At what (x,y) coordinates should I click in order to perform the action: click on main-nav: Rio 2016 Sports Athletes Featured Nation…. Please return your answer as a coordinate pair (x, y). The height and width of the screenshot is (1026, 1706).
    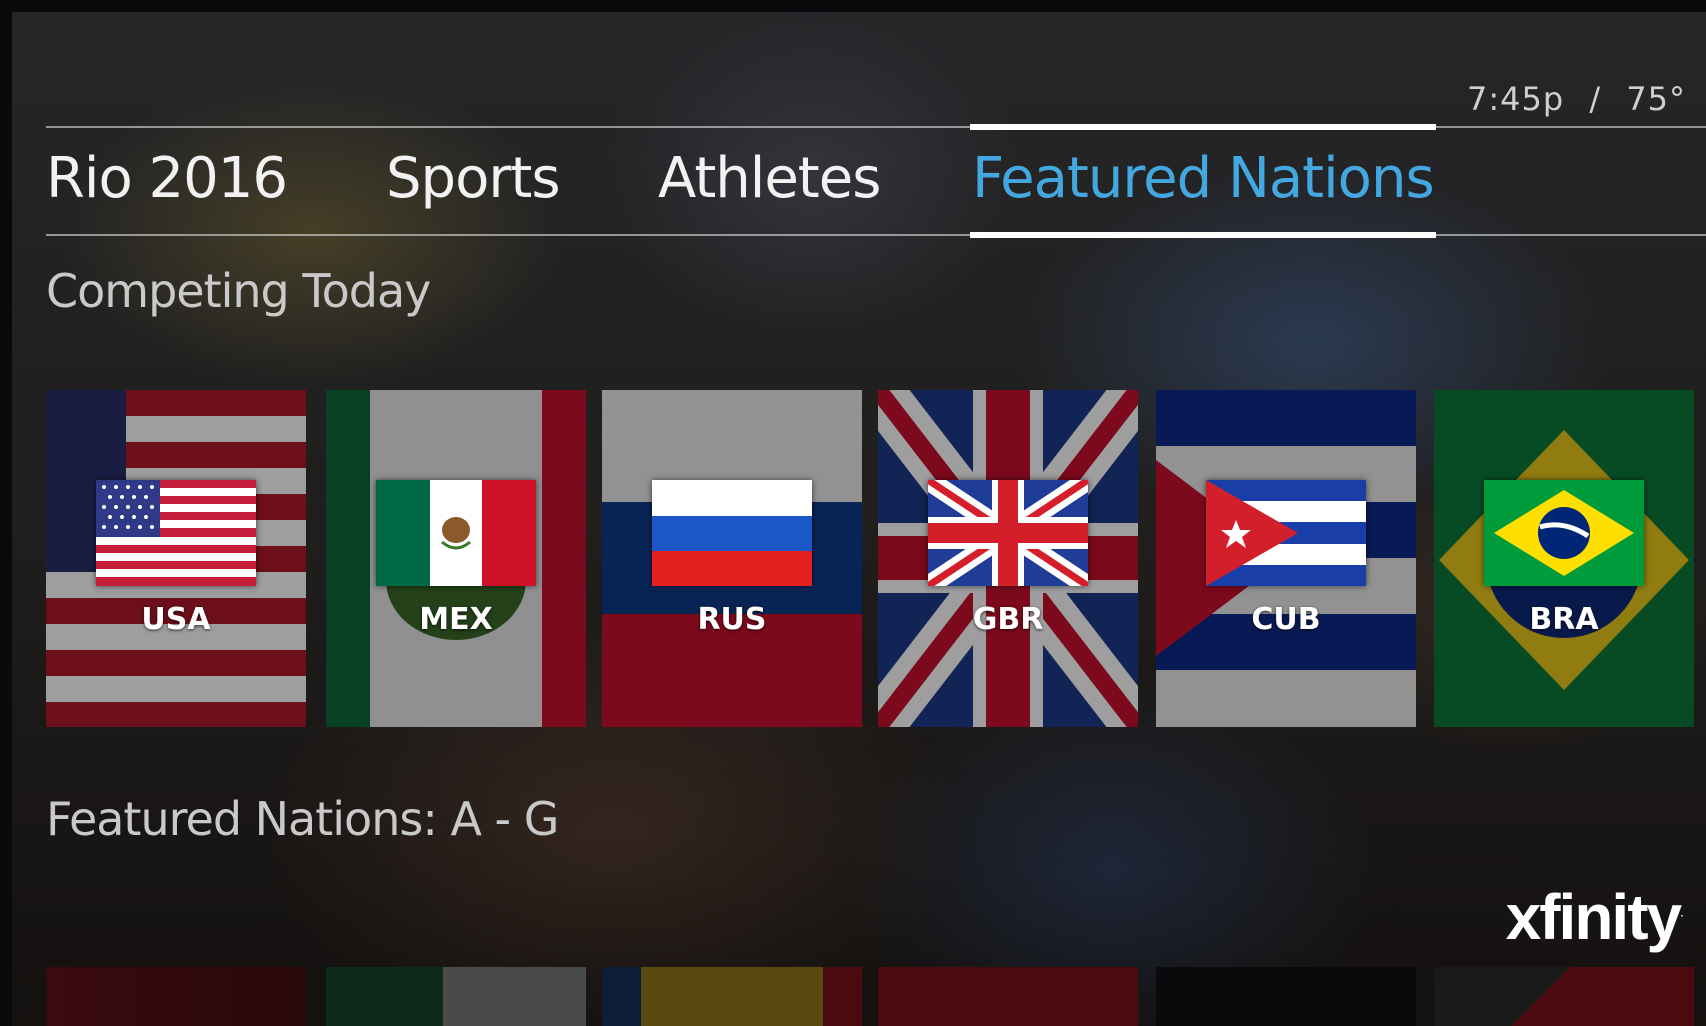
    Looking at the image, I should click on (876, 181).